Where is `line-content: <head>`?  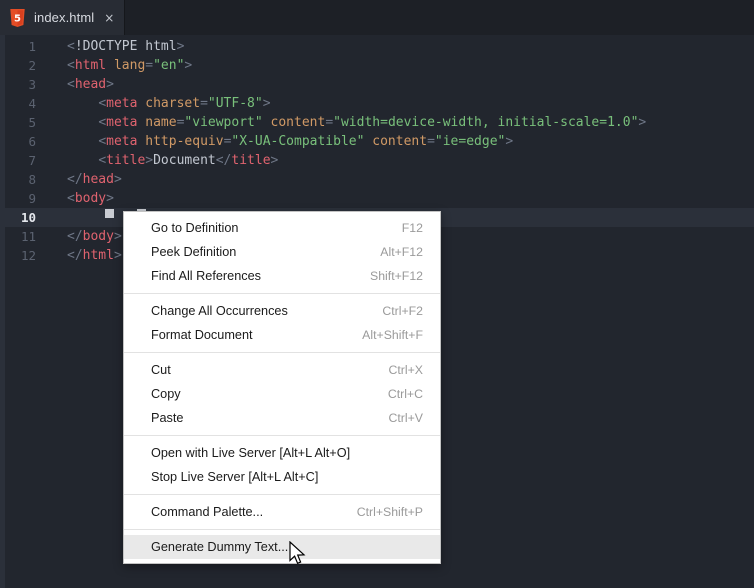
line-content: <head> is located at coordinates (90, 84).